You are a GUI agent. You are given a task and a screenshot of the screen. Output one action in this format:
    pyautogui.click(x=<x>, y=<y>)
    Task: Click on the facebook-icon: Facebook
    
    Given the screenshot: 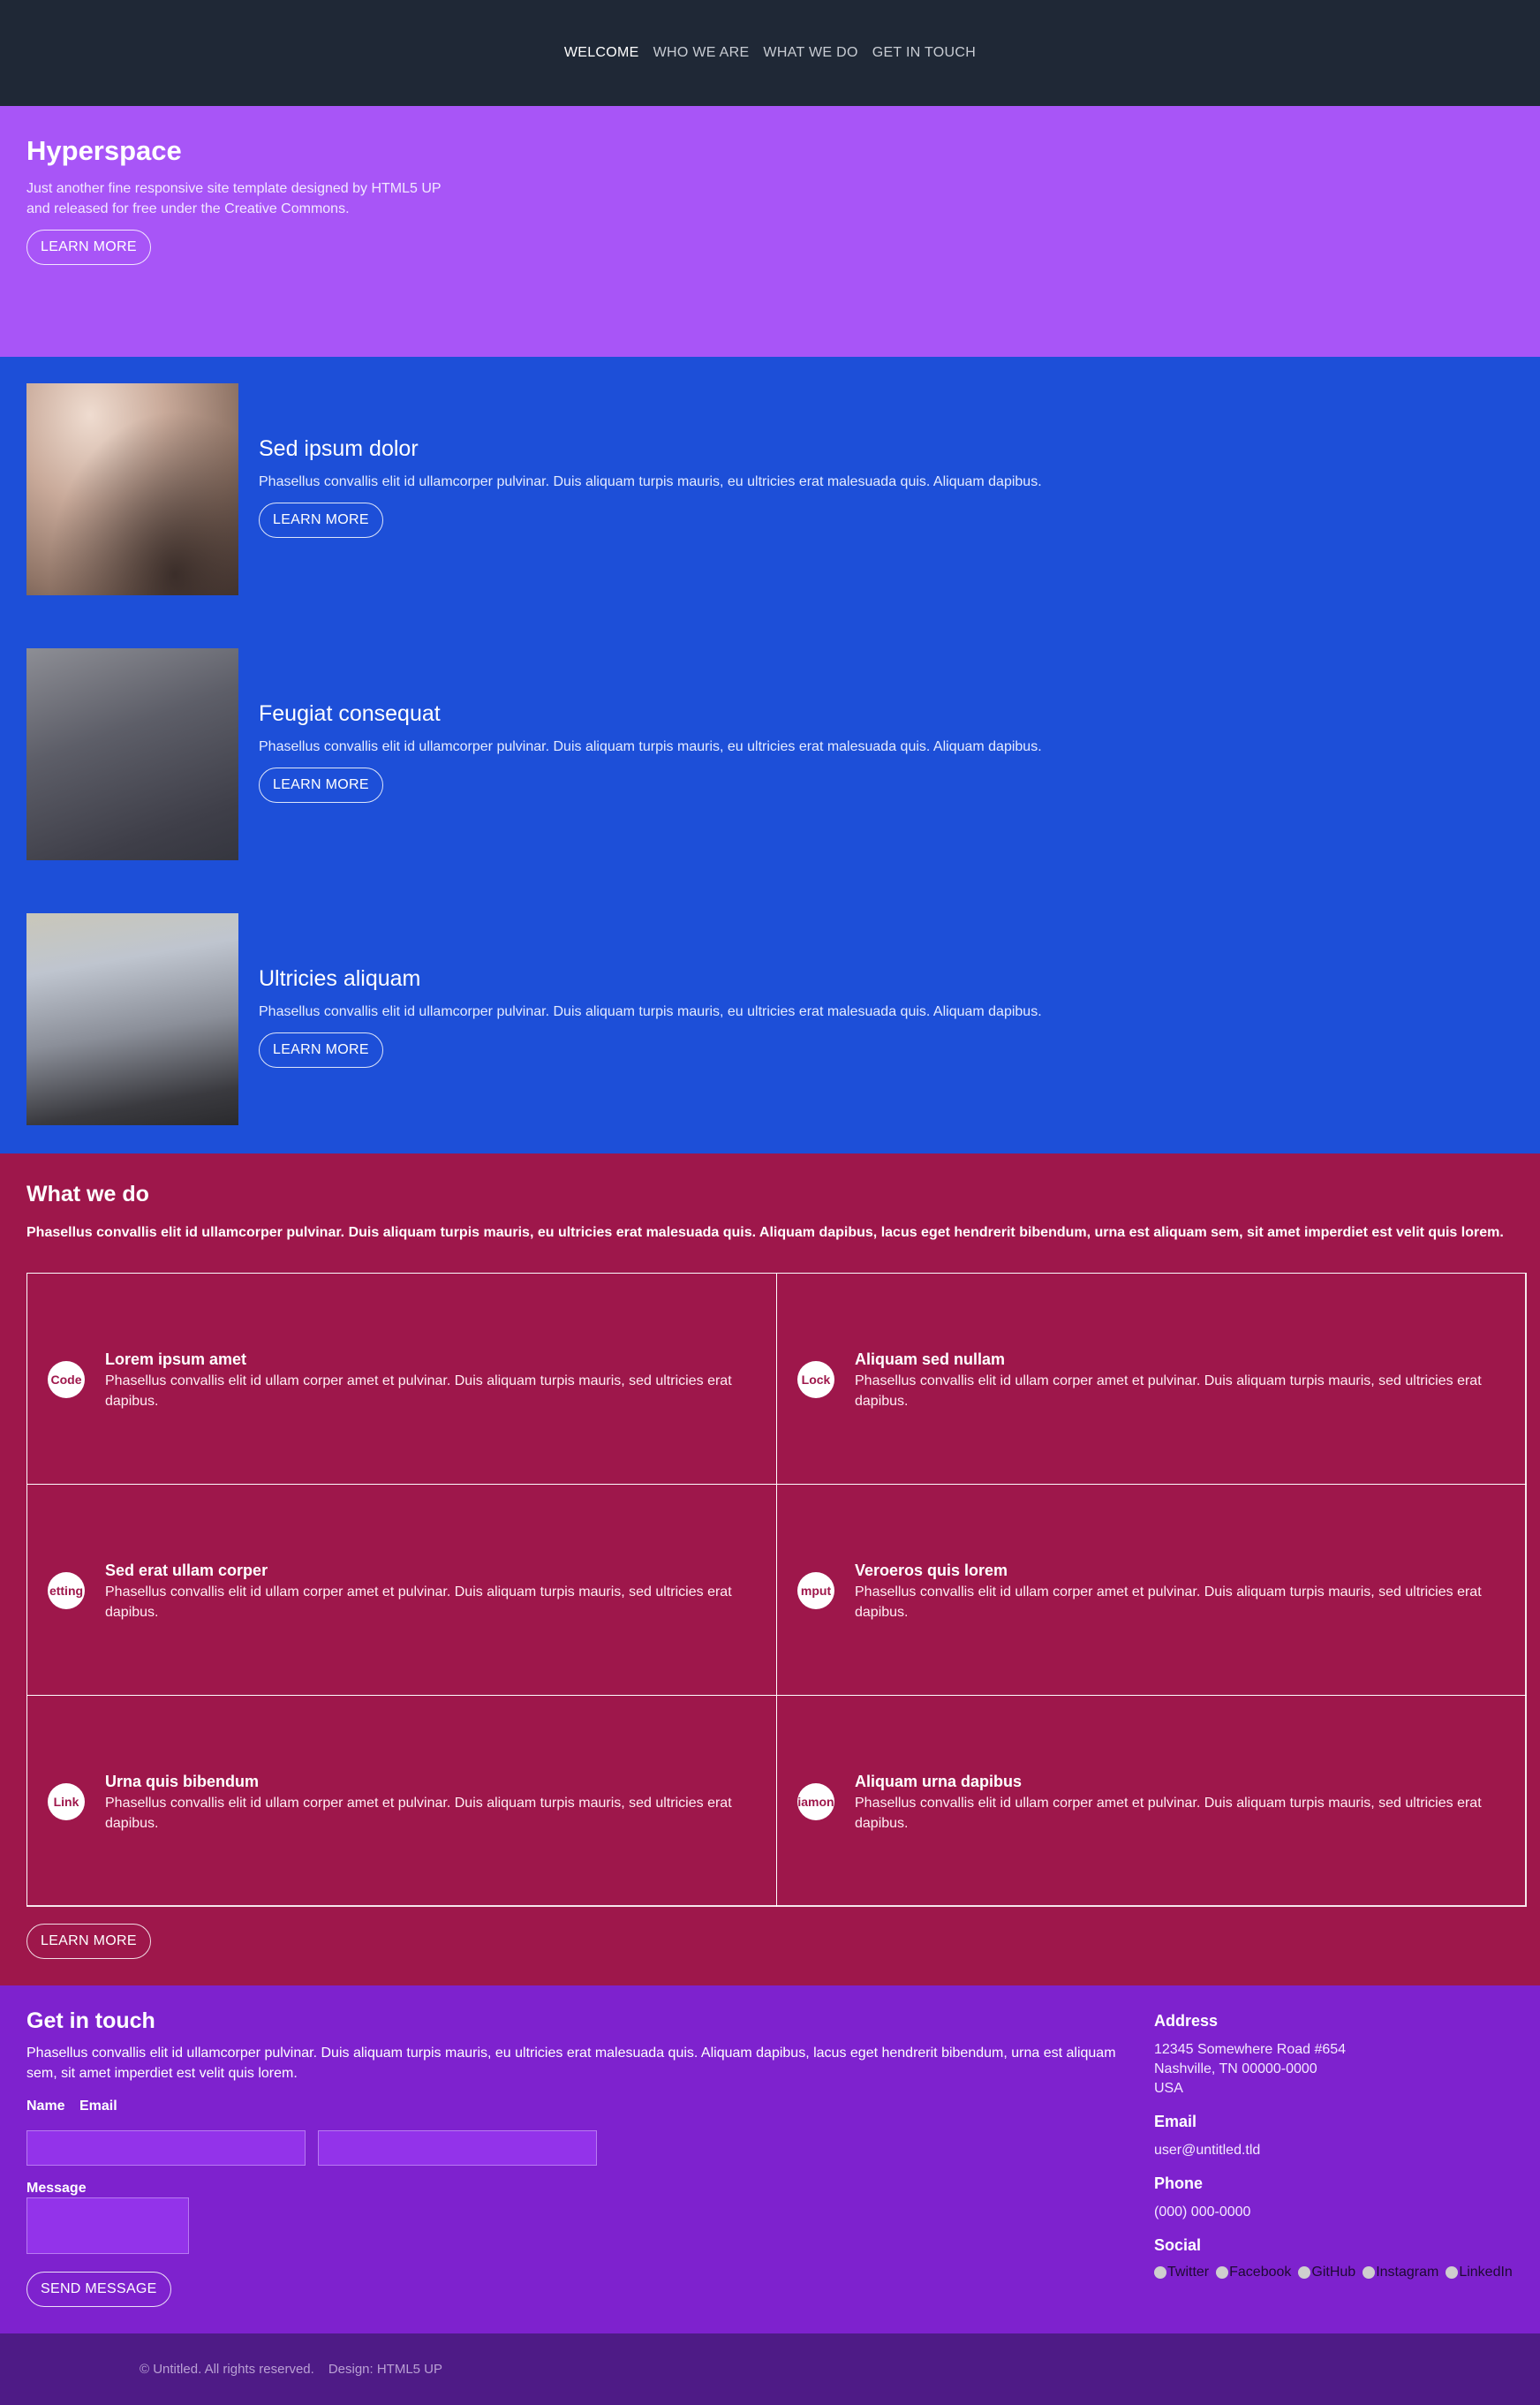 What is the action you would take?
    pyautogui.click(x=1253, y=2272)
    